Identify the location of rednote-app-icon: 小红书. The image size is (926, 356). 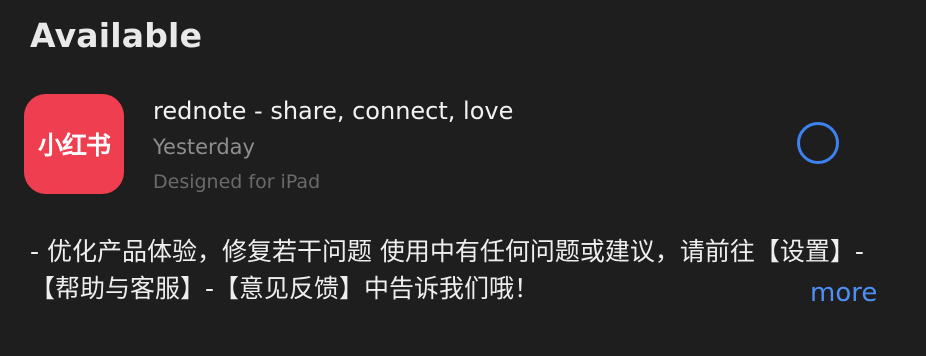
(74, 144).